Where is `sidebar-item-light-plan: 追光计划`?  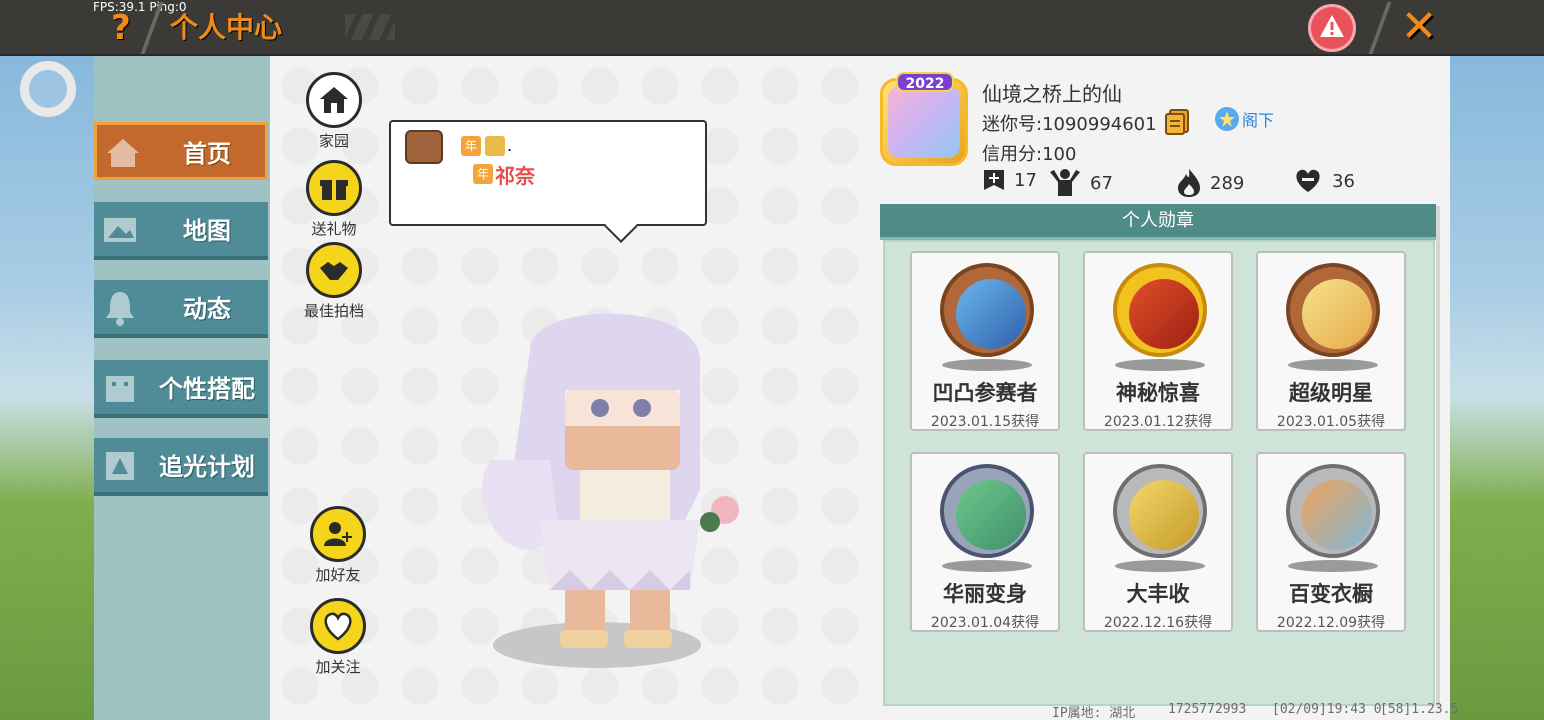 sidebar-item-light-plan: 追光计划 is located at coordinates (181, 467).